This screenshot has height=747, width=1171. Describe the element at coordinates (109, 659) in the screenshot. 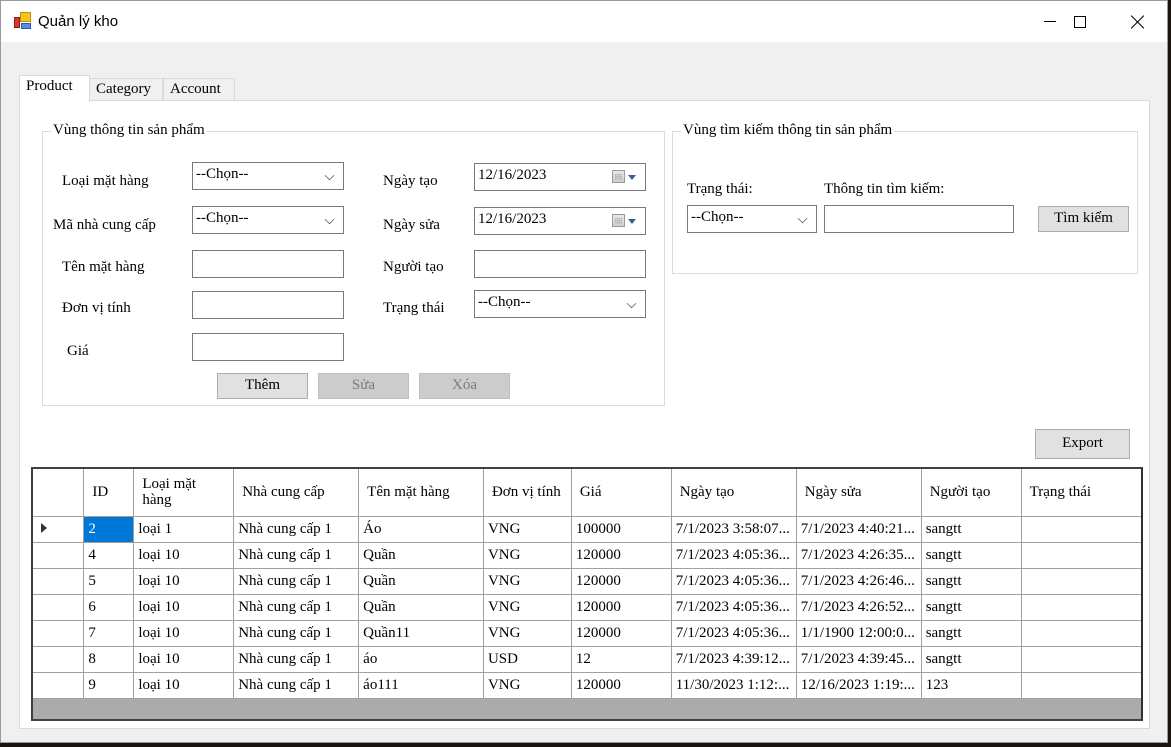

I see `cell-id: 8` at that location.